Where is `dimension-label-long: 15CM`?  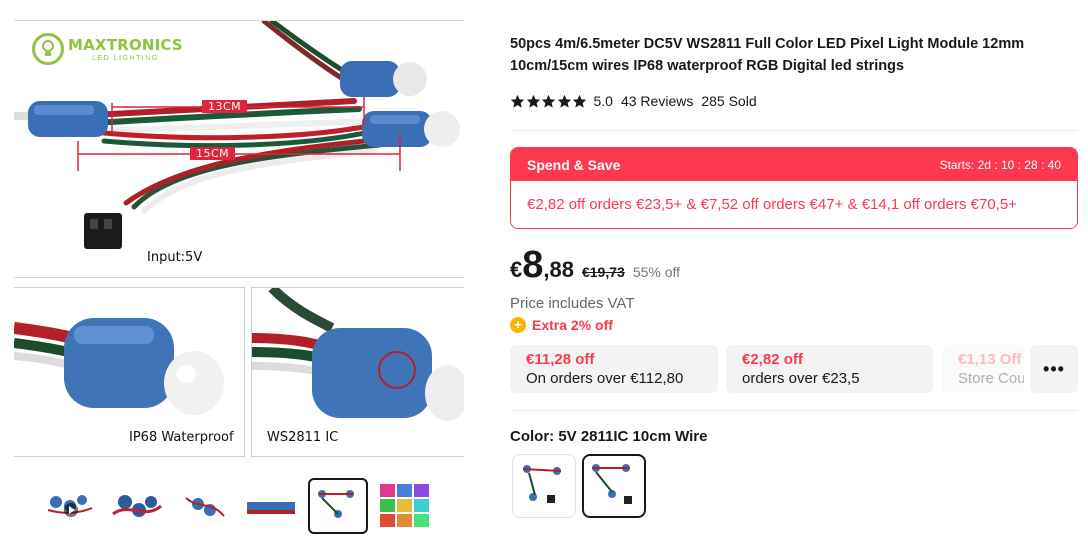
dimension-label-long: 15CM is located at coordinates (213, 153).